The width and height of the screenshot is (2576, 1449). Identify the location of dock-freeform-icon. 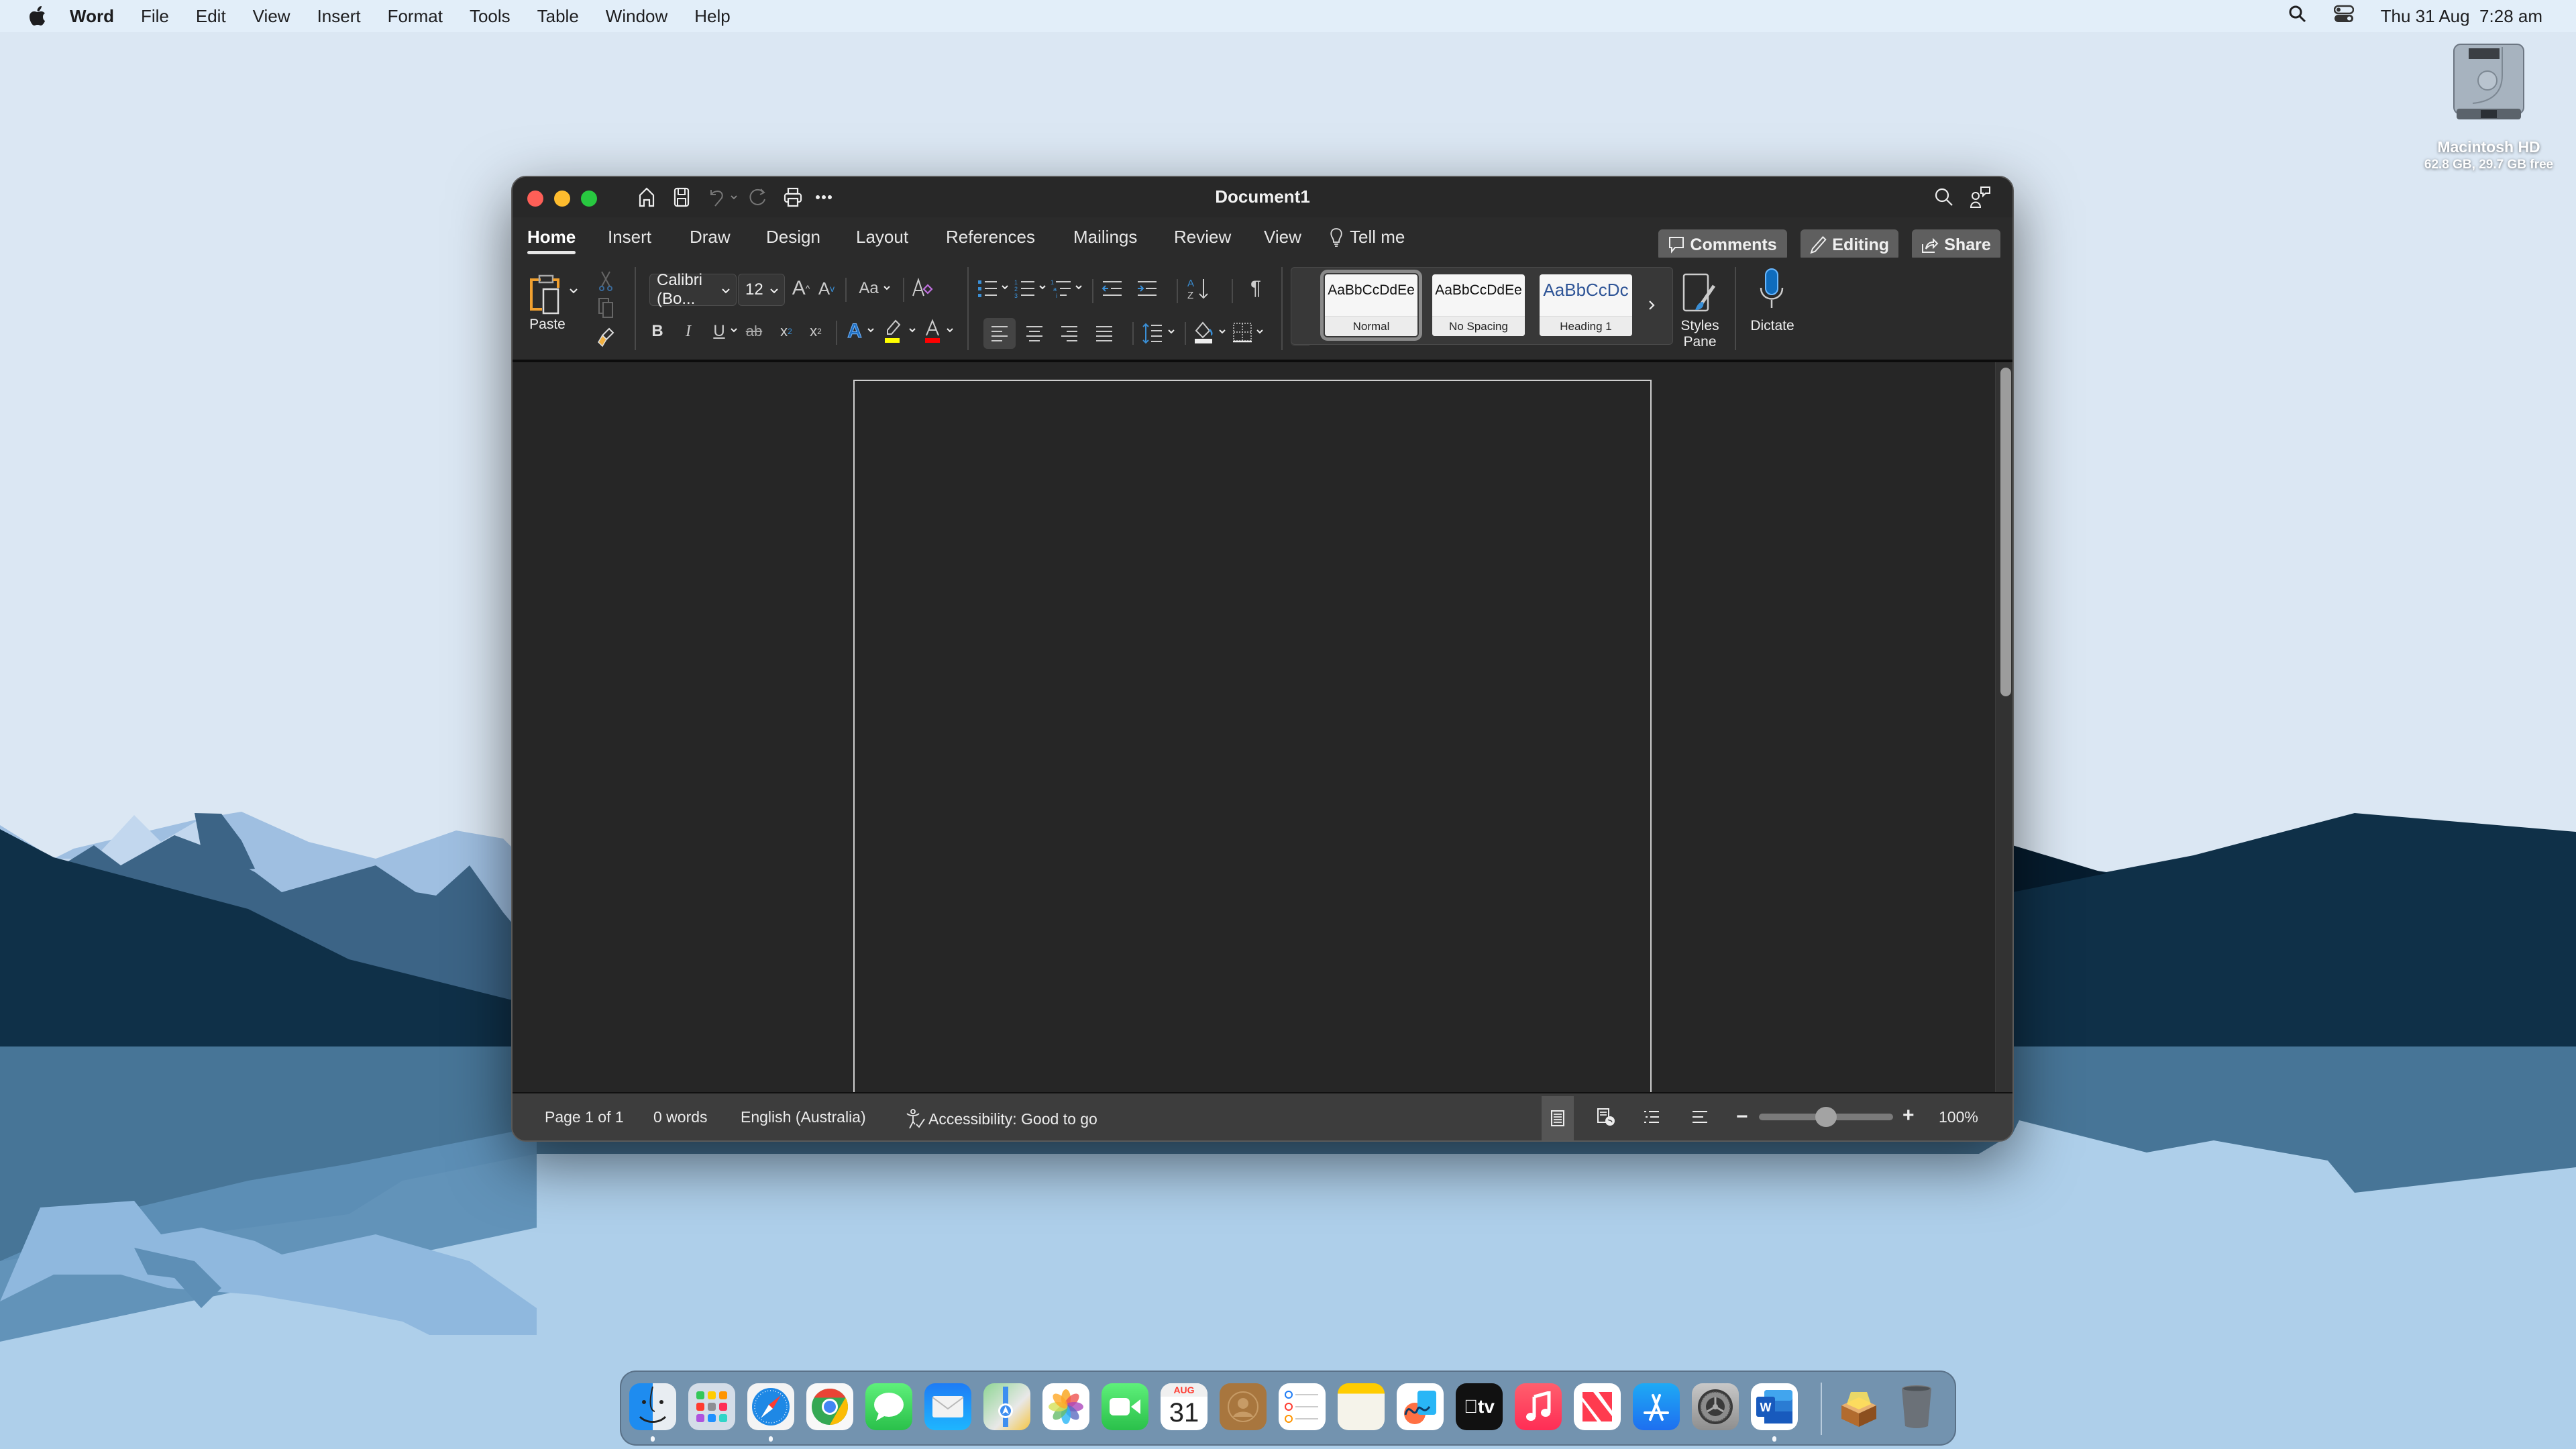
(1420, 1406).